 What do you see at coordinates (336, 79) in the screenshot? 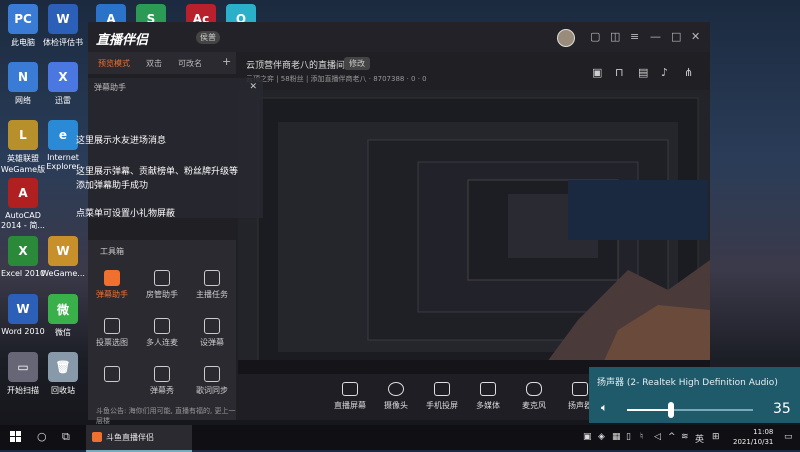
I see `room-info: 云顶之弈 | 58粉丝 | 添加直播伴商老八 · 8707388 · 0 · 0` at bounding box center [336, 79].